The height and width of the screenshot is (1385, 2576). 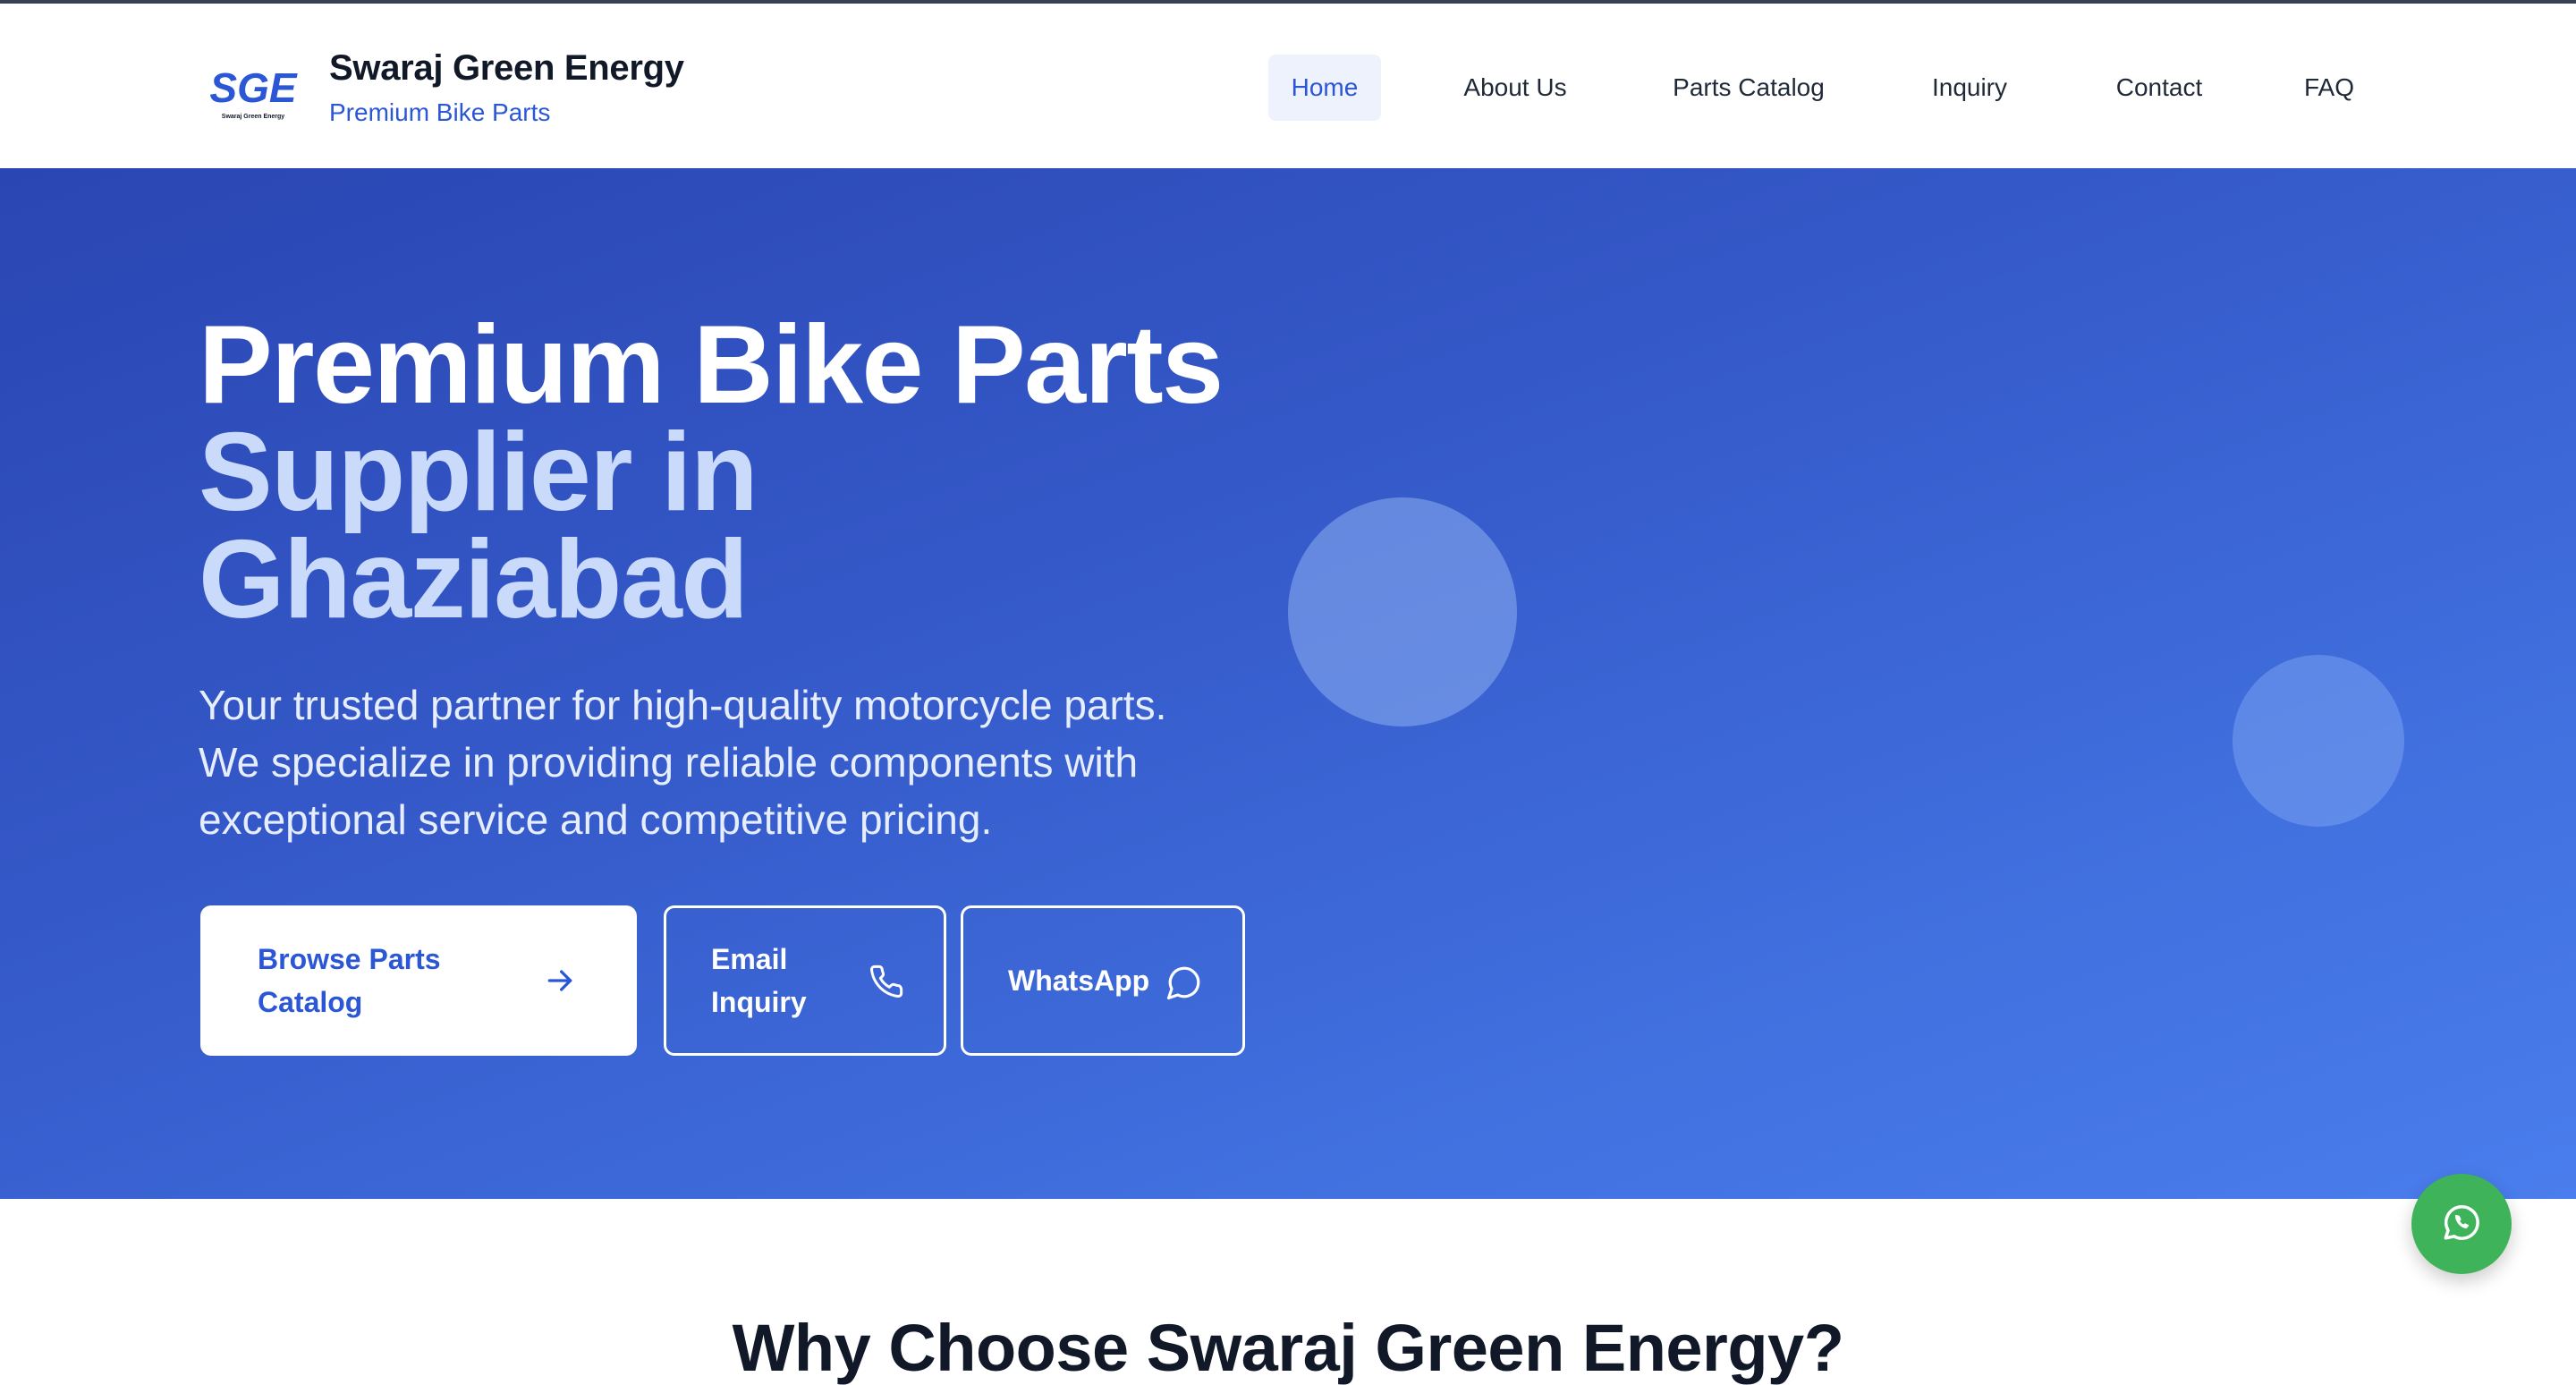 I want to click on nav-about-us: About Us, so click(x=1515, y=88).